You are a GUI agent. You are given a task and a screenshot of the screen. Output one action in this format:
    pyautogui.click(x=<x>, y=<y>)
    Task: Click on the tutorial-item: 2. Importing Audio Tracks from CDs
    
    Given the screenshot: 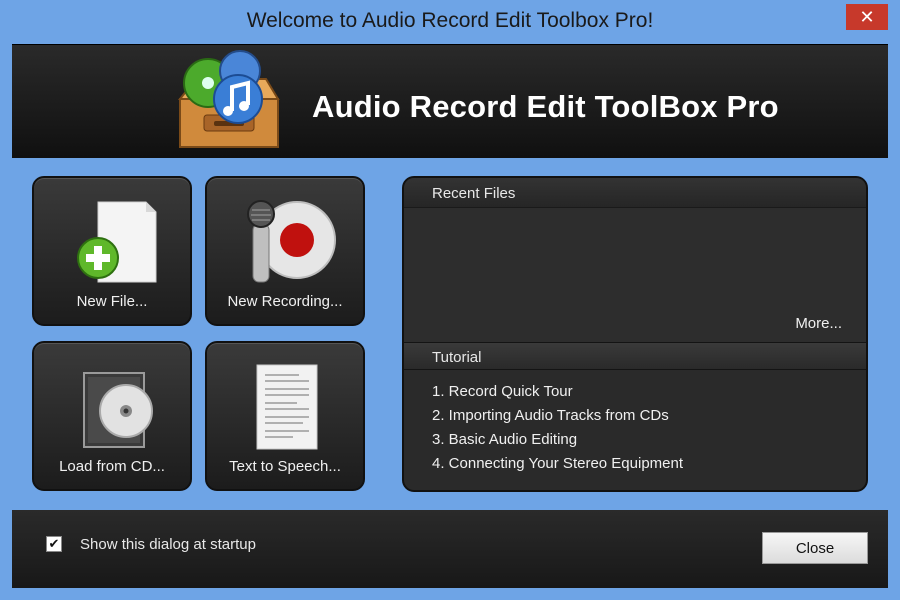 What is the action you would take?
    pyautogui.click(x=649, y=416)
    